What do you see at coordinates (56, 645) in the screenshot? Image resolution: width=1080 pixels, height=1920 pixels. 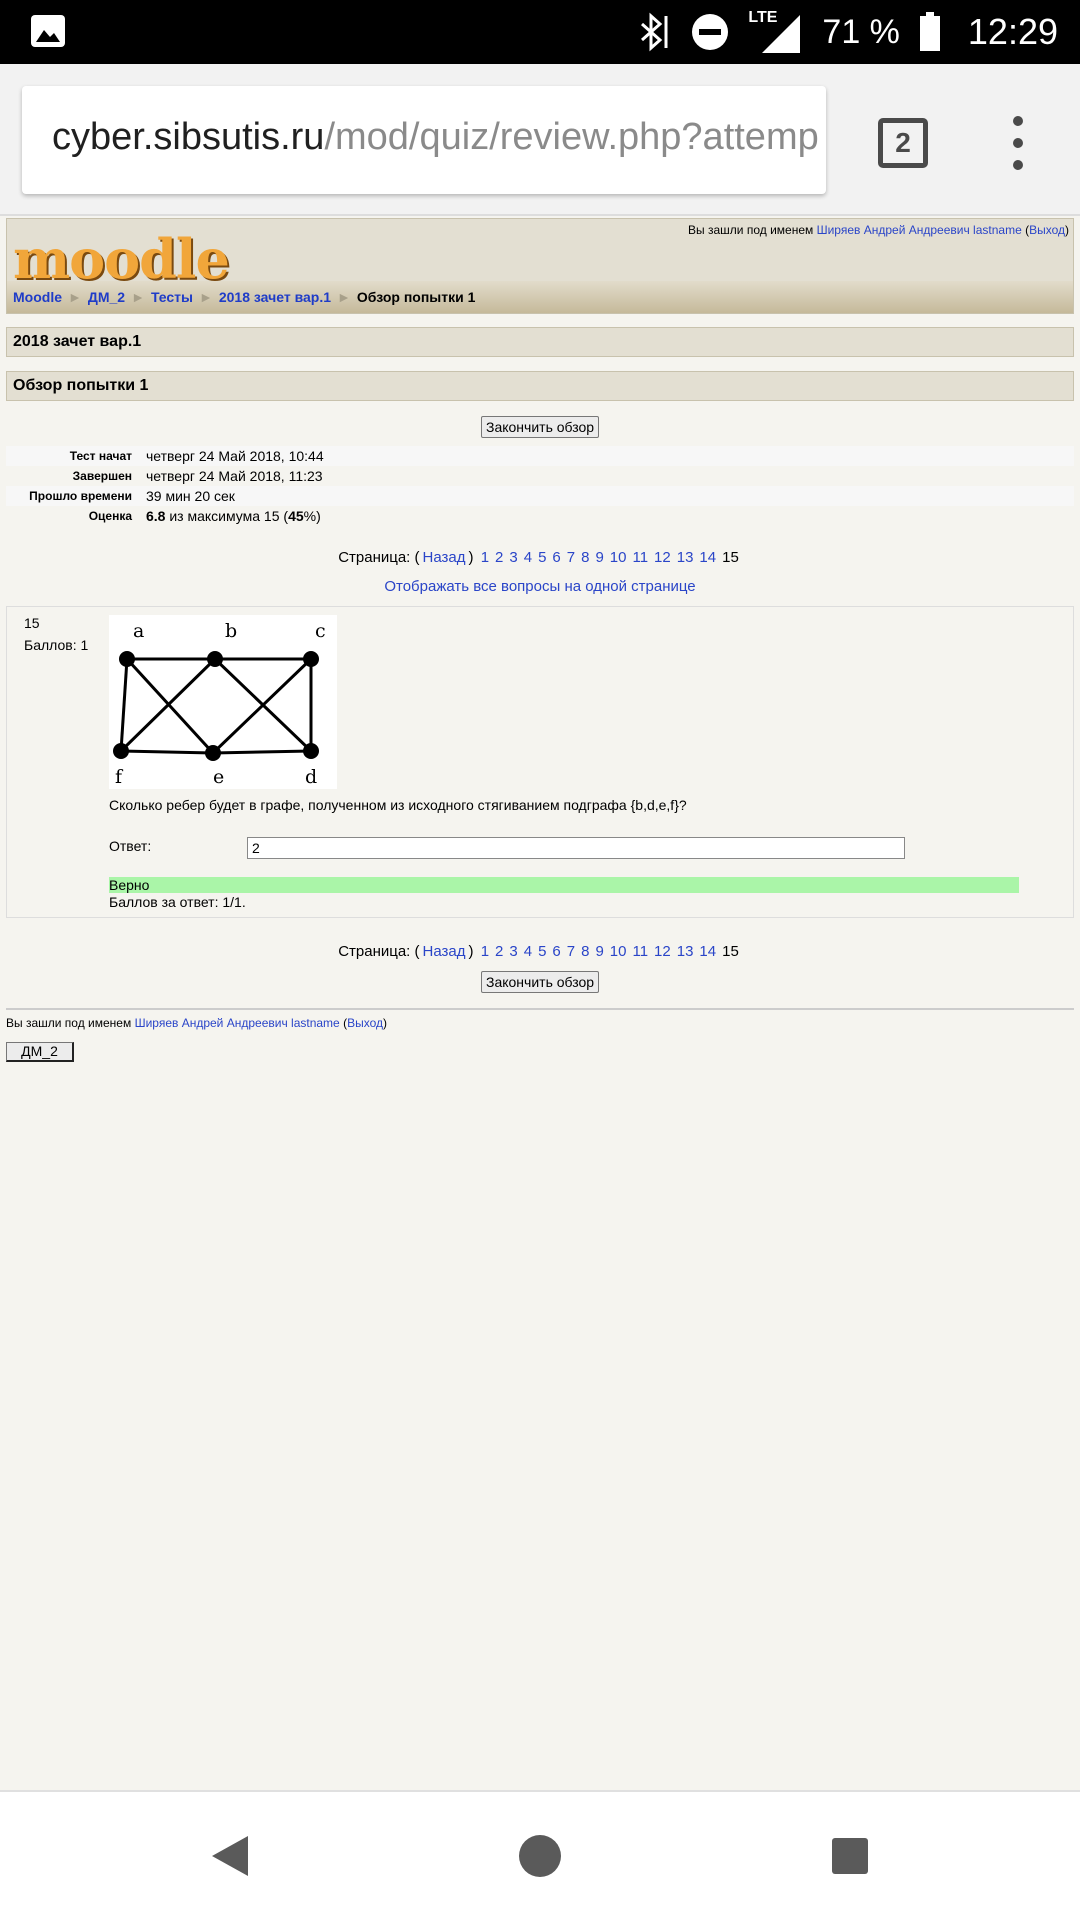 I see `question-marks: Баллов: 1` at bounding box center [56, 645].